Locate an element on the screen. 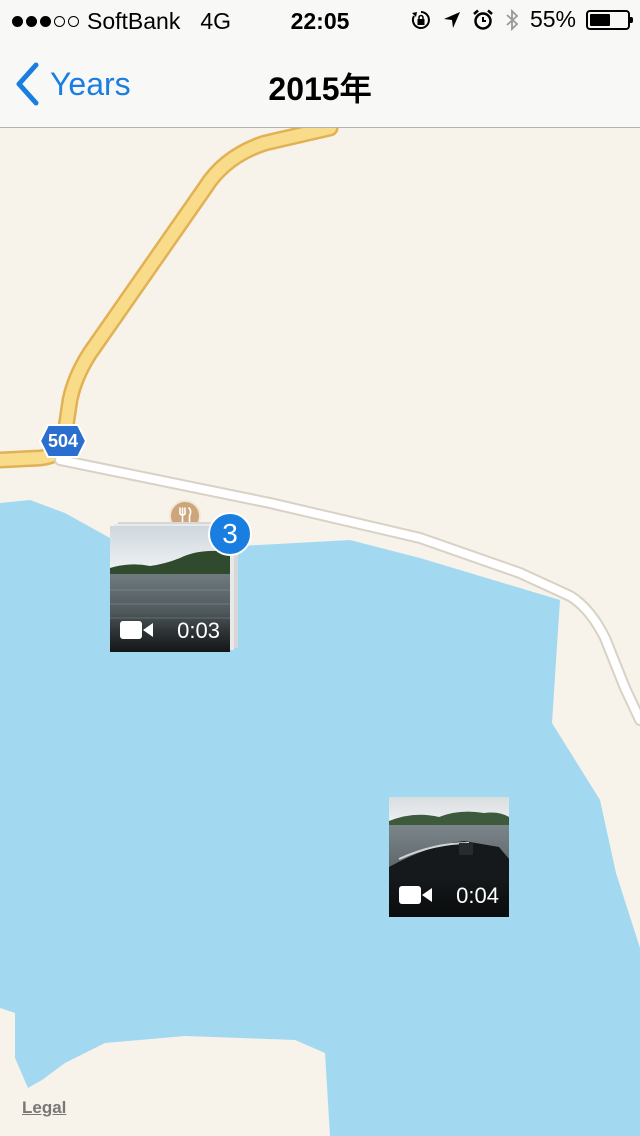 This screenshot has width=640, height=1136. photo-boat: 0:04 is located at coordinates (449, 857).